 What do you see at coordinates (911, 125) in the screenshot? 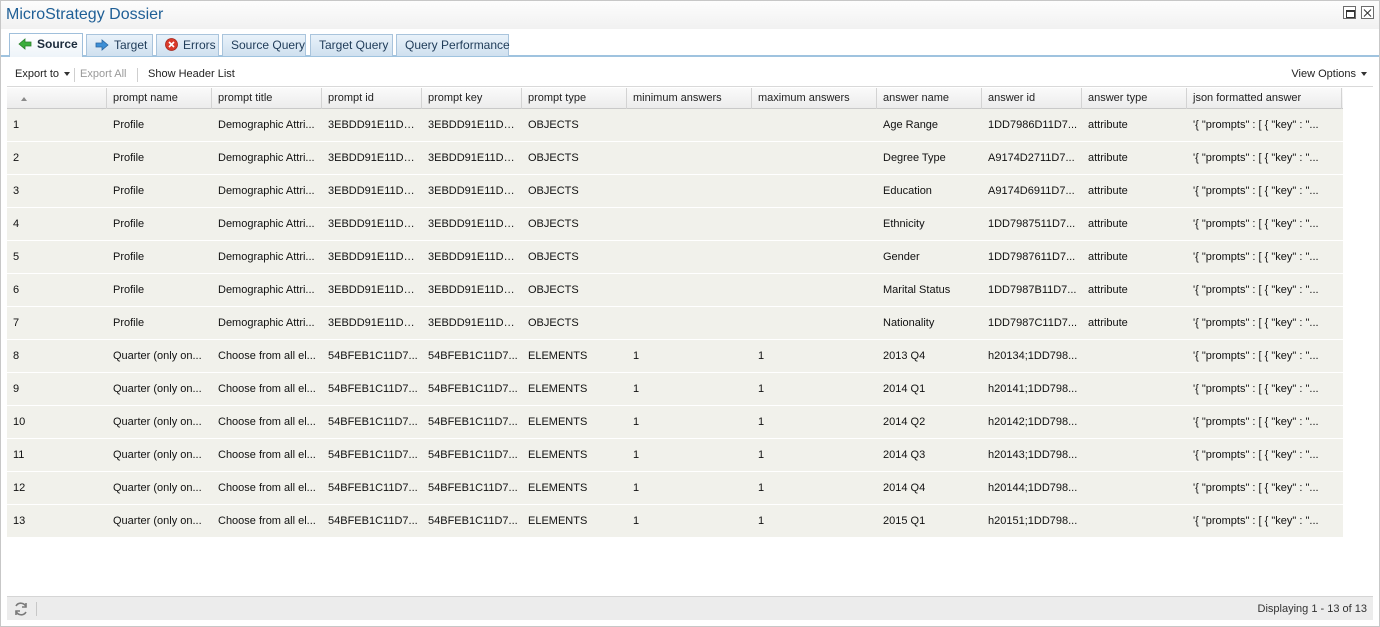
I see `cell-answer-name: Age Range` at bounding box center [911, 125].